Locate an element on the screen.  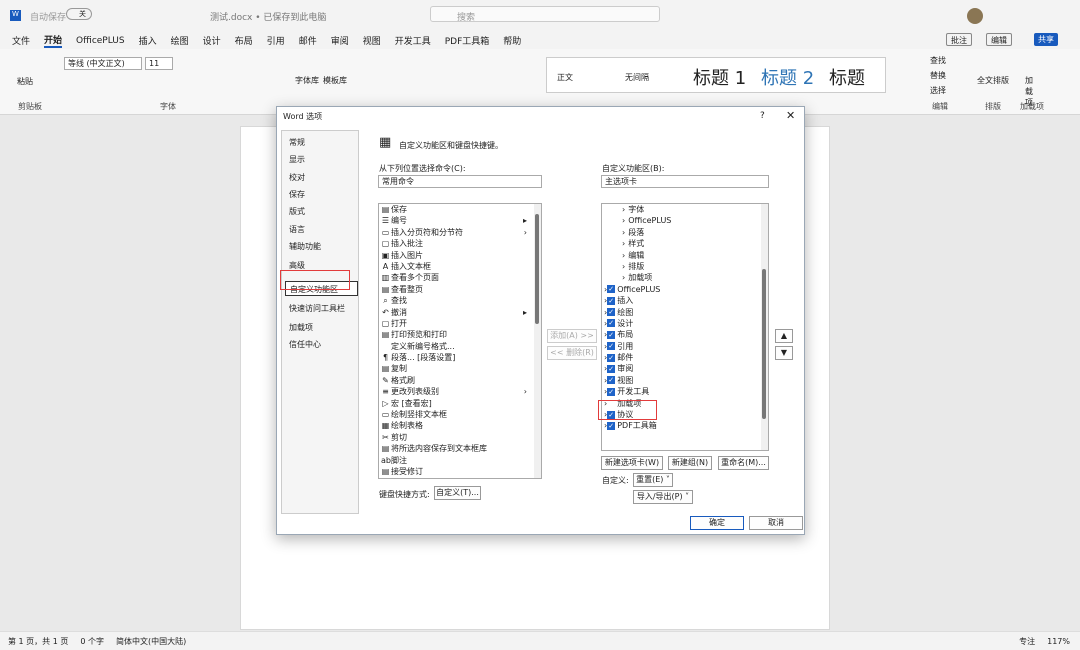
choose-select: 常用命令 is located at coordinates (460, 181).